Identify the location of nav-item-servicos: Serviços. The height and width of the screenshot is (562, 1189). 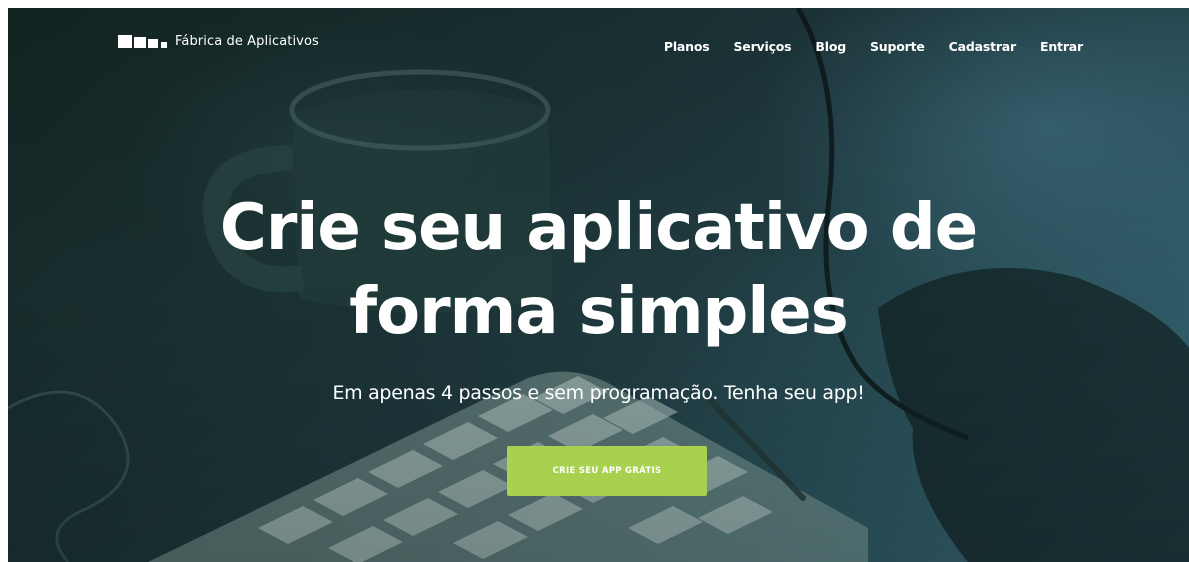
(763, 46).